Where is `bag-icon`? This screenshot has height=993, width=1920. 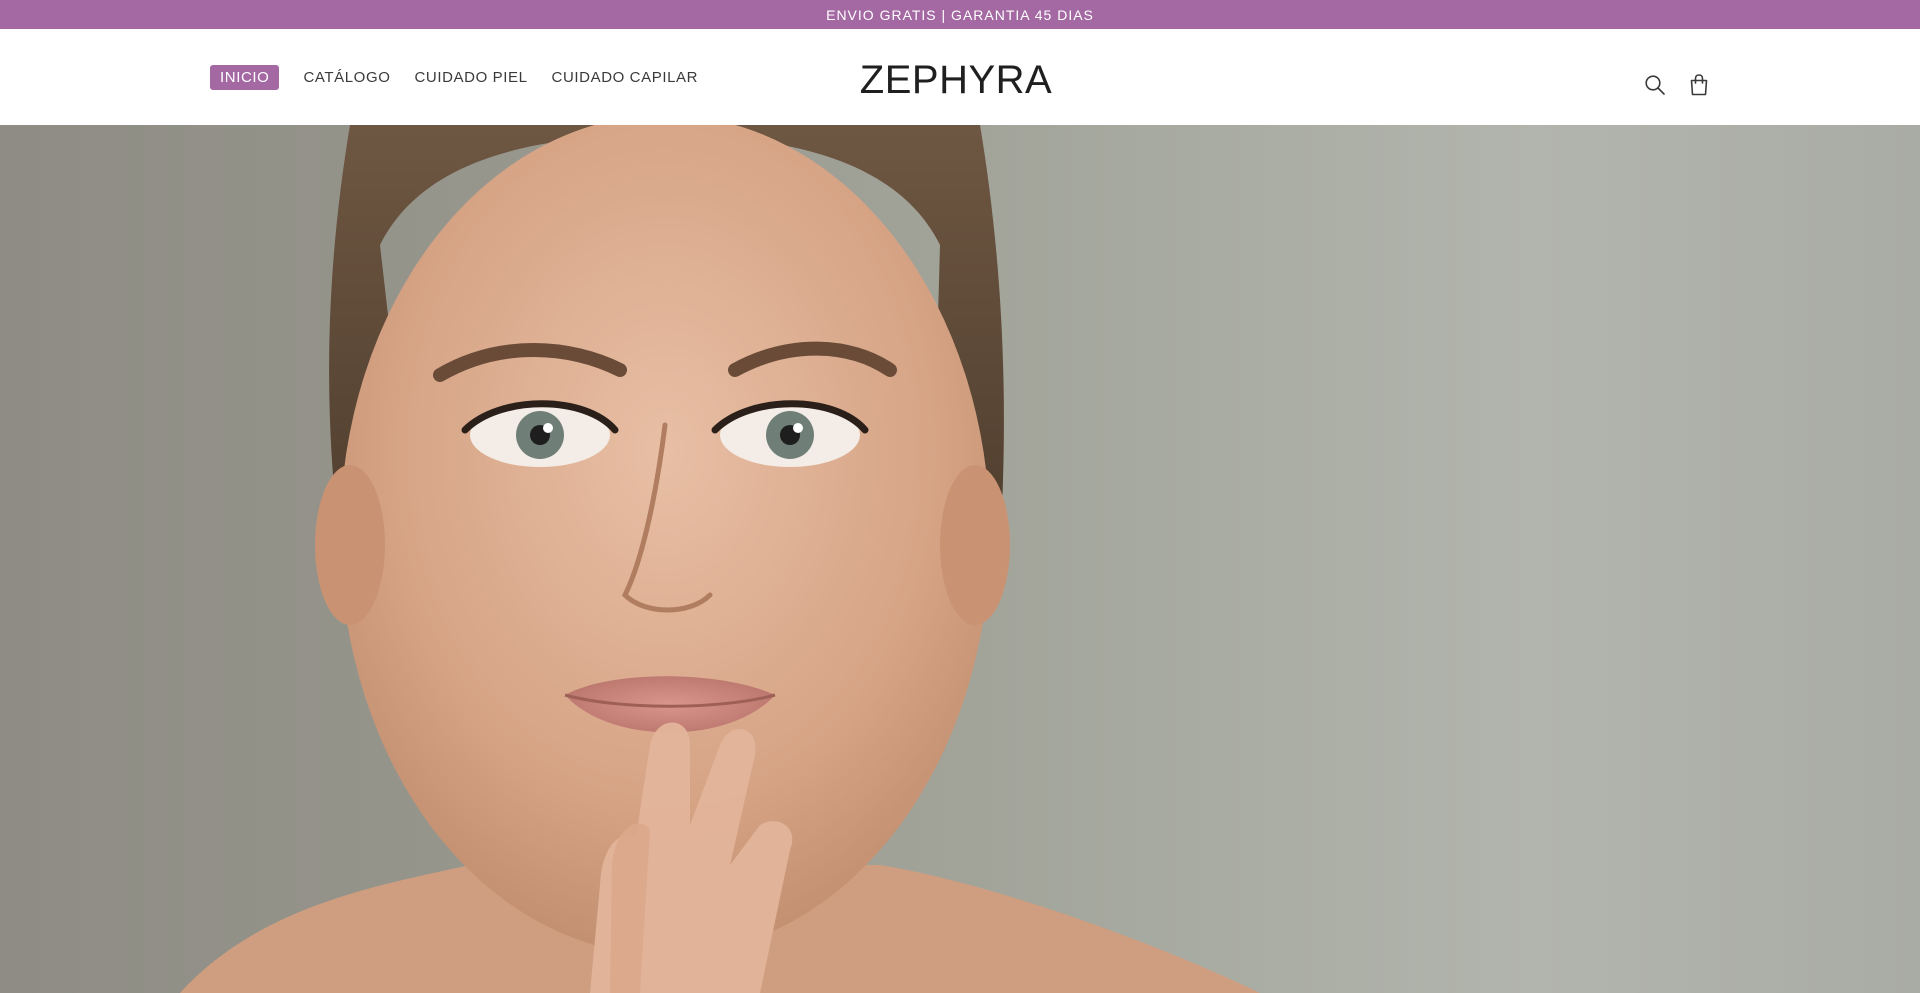
bag-icon is located at coordinates (1699, 85).